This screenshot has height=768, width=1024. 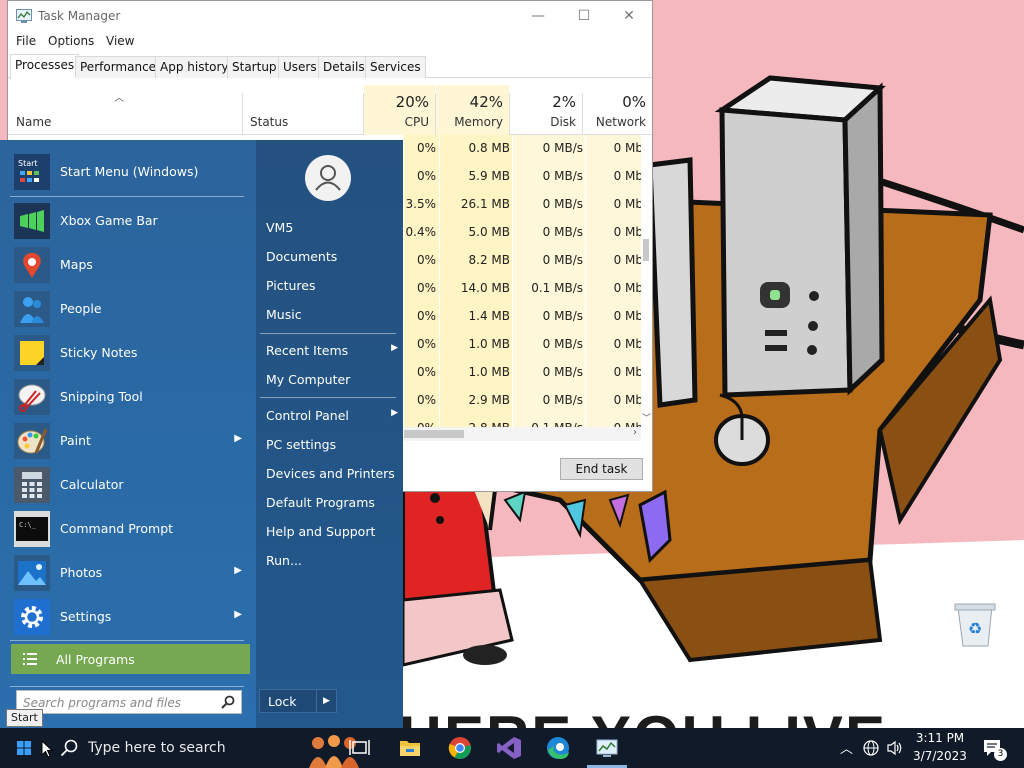 What do you see at coordinates (332, 228) in the screenshot?
I see `places-item: VM5` at bounding box center [332, 228].